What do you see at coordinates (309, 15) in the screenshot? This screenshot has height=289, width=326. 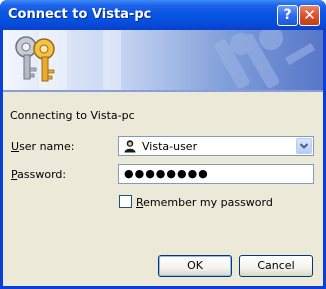 I see `close-button: ✕` at bounding box center [309, 15].